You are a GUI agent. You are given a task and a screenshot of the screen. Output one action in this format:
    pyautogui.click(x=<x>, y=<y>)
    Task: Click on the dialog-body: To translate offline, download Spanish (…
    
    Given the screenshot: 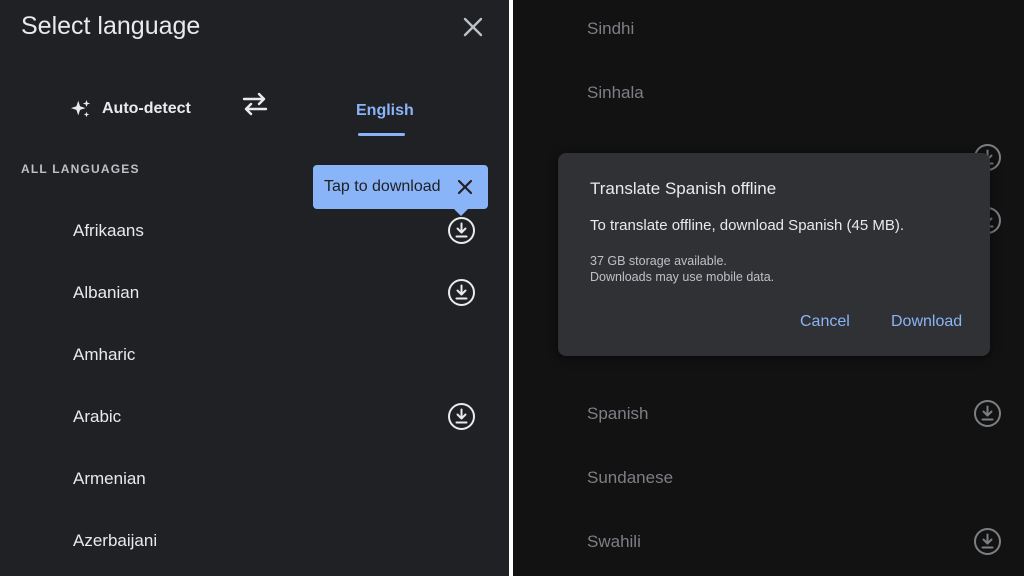 What is the action you would take?
    pyautogui.click(x=747, y=225)
    